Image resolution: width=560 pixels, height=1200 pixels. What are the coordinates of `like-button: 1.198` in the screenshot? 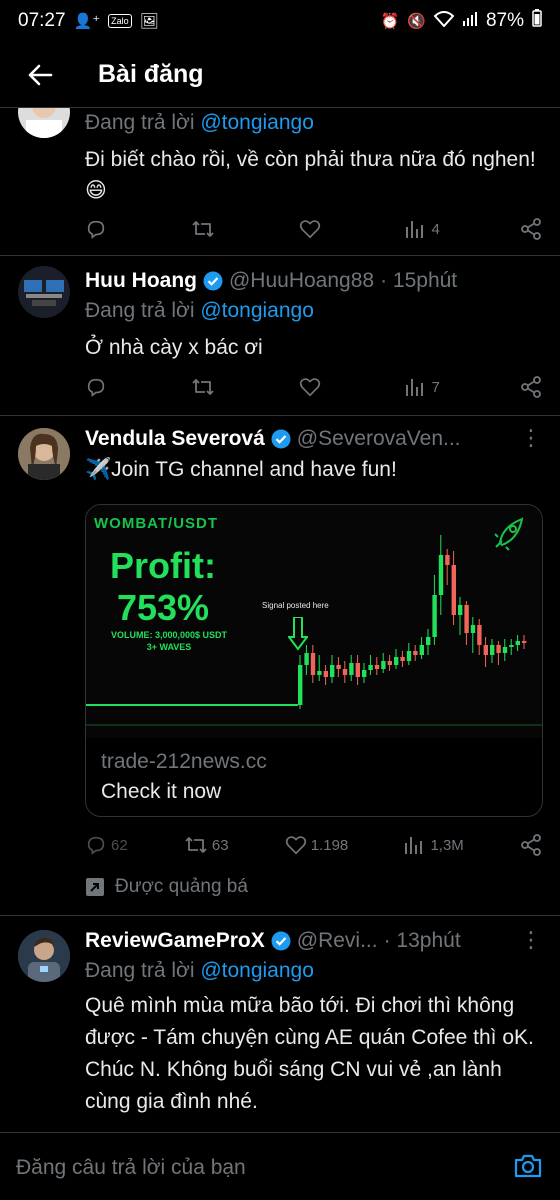 It's located at (317, 845).